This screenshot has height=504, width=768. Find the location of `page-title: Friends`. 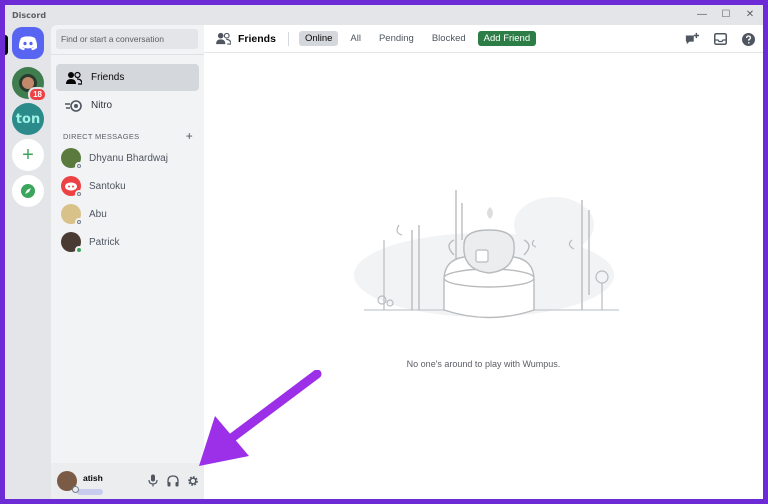

page-title: Friends is located at coordinates (246, 38).